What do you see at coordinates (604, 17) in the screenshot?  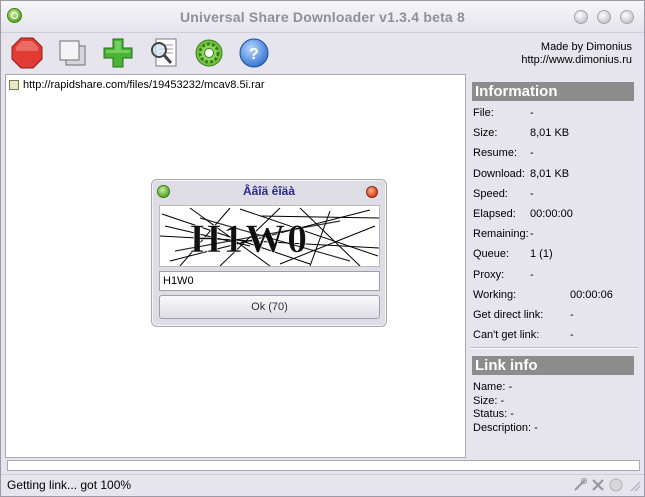 I see `maximize-button` at bounding box center [604, 17].